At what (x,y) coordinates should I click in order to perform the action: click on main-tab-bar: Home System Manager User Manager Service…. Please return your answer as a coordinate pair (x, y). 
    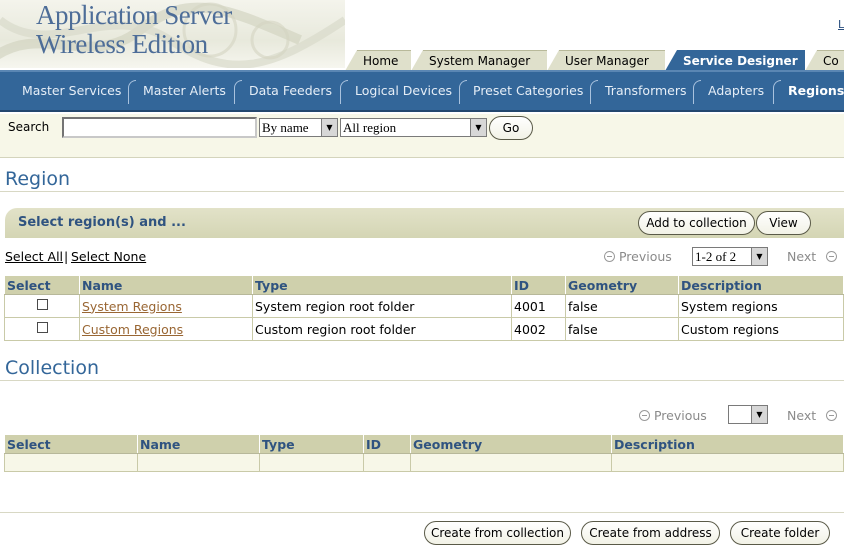
    Looking at the image, I should click on (594, 59).